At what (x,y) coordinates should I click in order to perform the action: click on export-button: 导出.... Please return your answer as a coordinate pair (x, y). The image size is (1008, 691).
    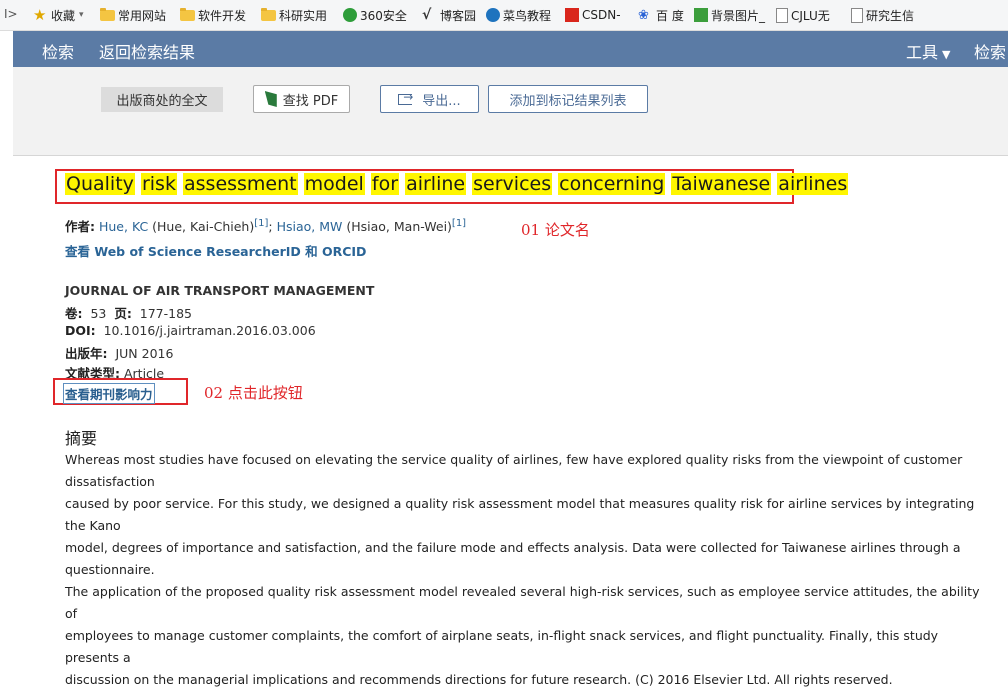
    Looking at the image, I should click on (429, 99).